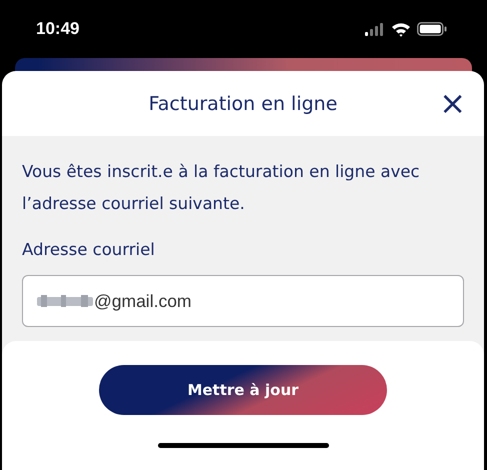  What do you see at coordinates (452, 103) in the screenshot?
I see `close-button: ×` at bounding box center [452, 103].